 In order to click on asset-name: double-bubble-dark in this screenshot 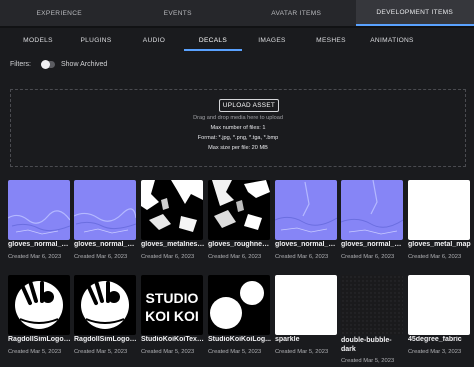, I will do `click(373, 345)`.